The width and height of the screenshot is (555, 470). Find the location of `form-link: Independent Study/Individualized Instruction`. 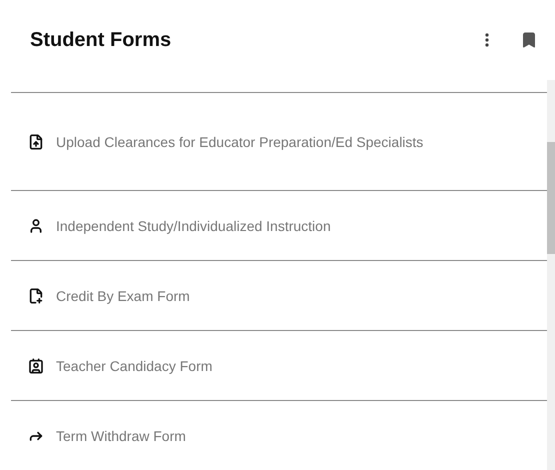

form-link: Independent Study/Individualized Instruction is located at coordinates (193, 226).